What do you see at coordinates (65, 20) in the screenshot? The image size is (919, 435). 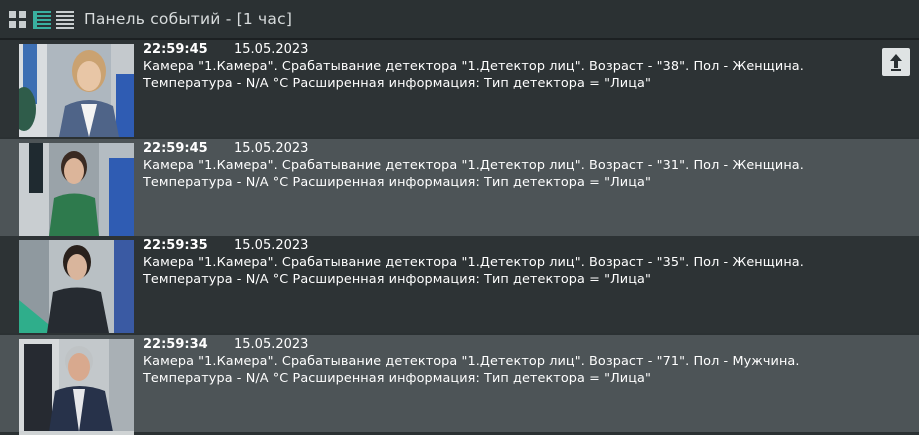 I see `compact-list-icon` at bounding box center [65, 20].